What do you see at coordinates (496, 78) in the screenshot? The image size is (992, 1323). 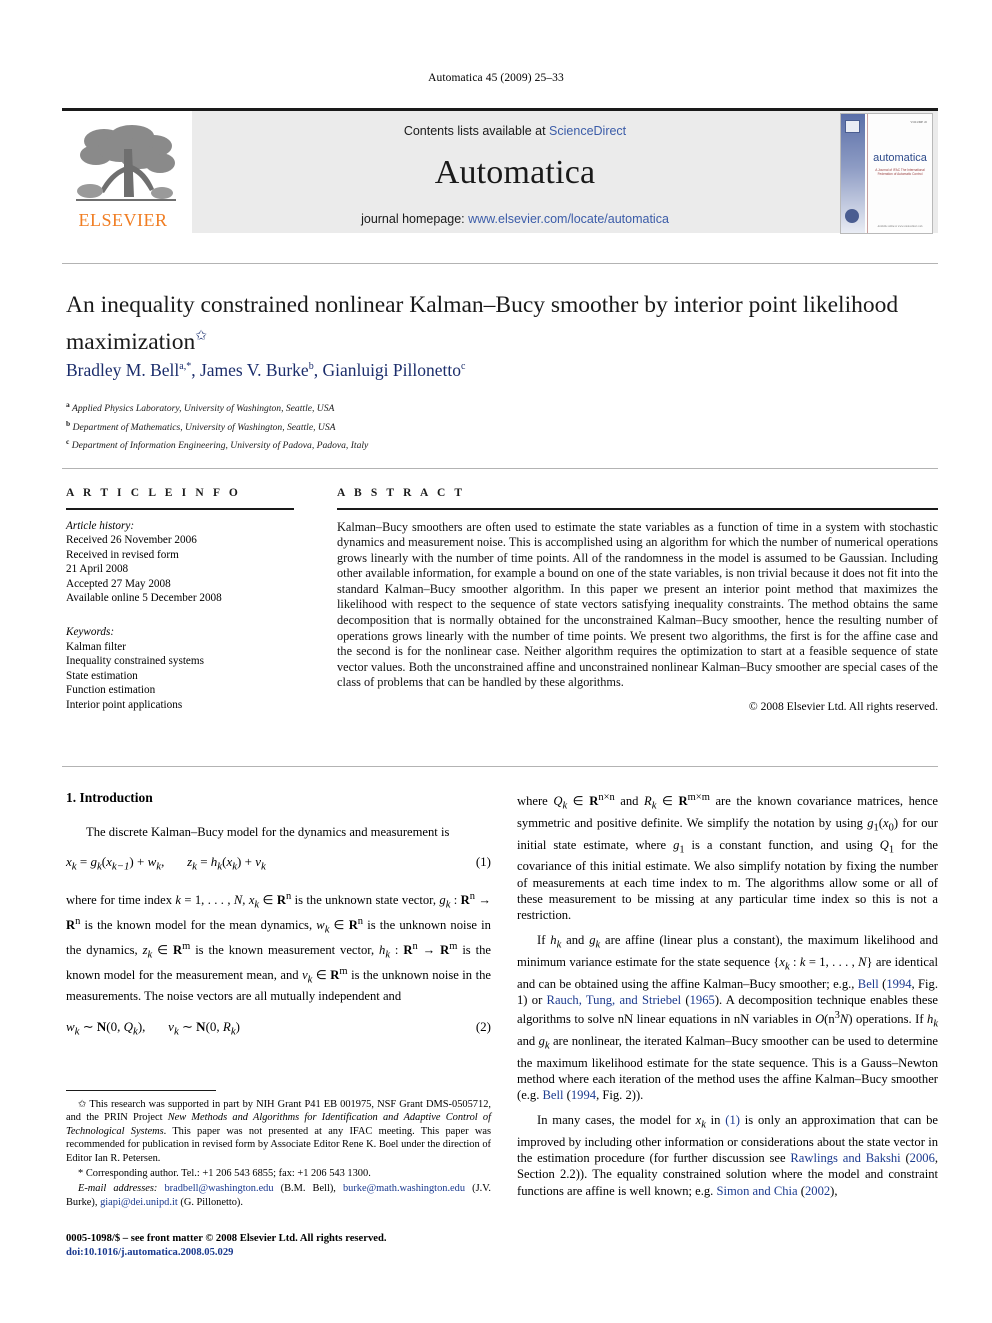 I see `running-head: Automatica 45 (2009) 25–33` at bounding box center [496, 78].